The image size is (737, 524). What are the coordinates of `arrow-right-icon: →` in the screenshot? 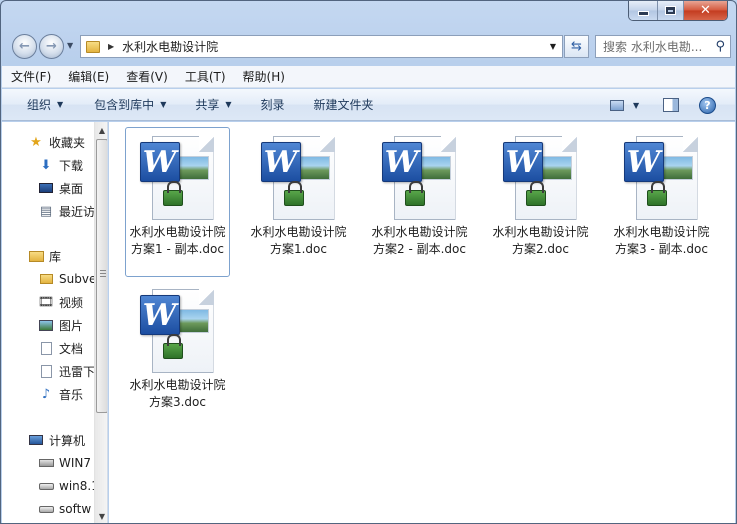 It's located at (51, 46).